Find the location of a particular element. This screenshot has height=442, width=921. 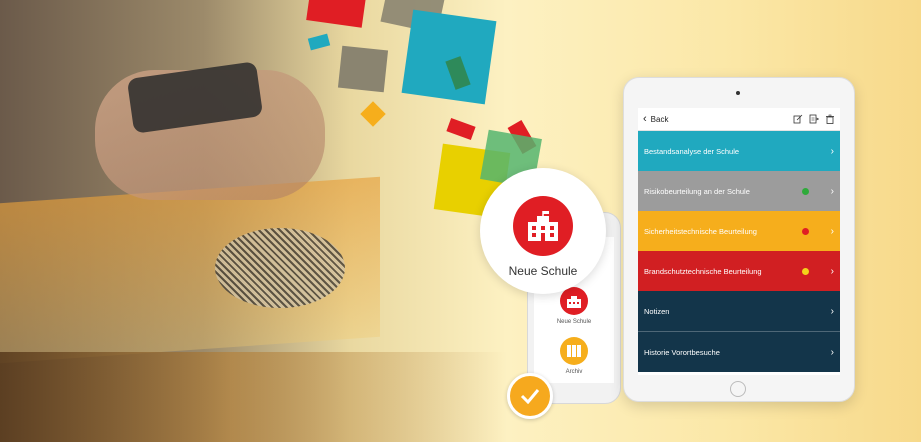

back-button: ‹ Back is located at coordinates (655, 119).